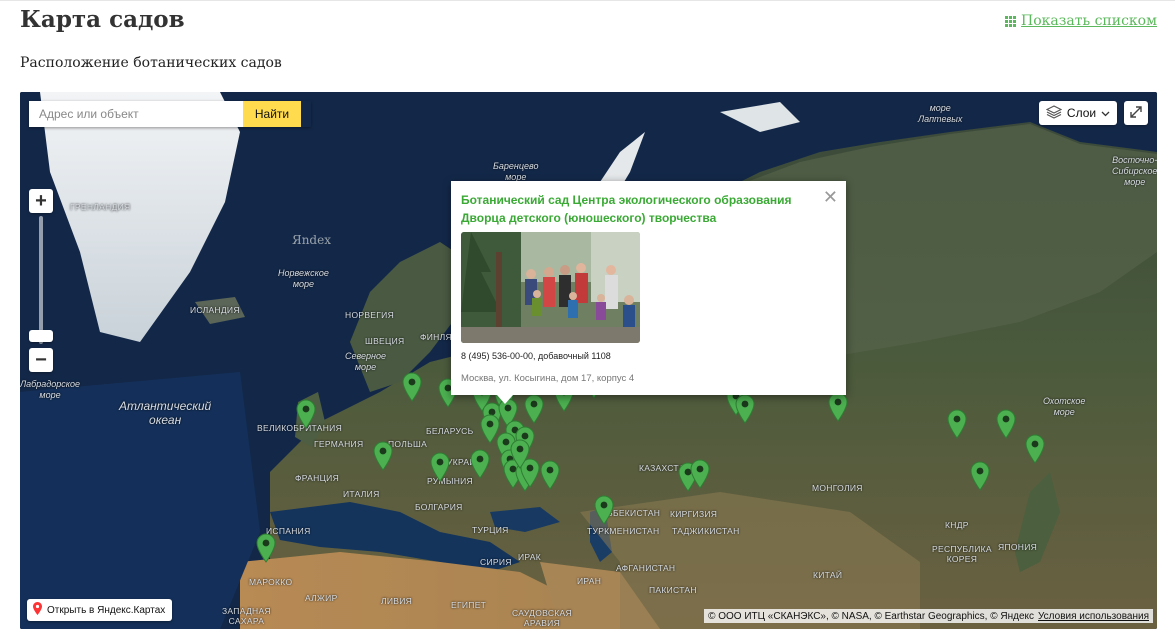  Describe the element at coordinates (397, 601) in the screenshot. I see `label-libya: ЛИВИЯ` at that location.